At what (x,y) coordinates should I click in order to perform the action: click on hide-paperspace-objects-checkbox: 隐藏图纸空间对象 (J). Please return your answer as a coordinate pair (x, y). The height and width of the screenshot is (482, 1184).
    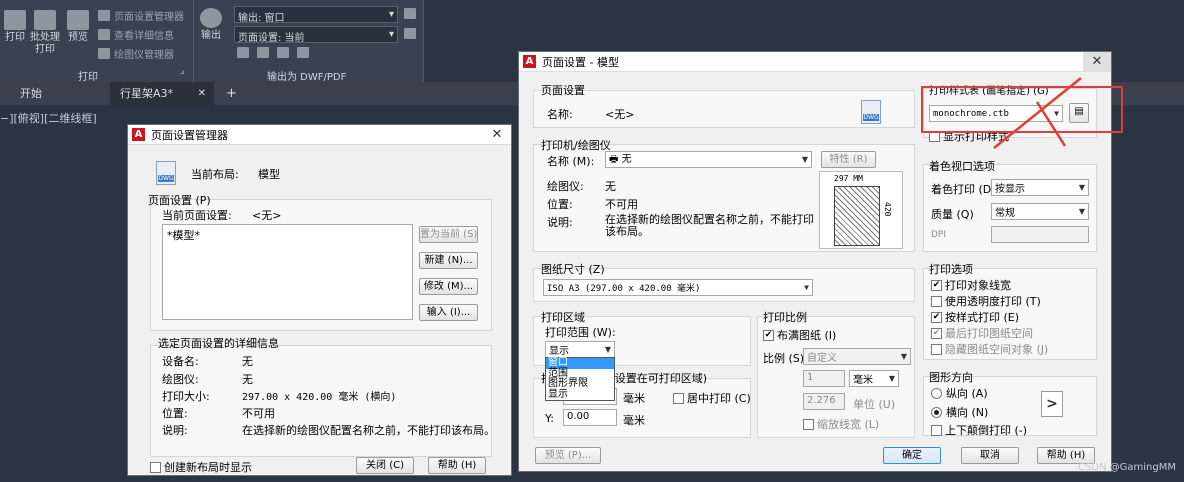
    Looking at the image, I should click on (989, 349).